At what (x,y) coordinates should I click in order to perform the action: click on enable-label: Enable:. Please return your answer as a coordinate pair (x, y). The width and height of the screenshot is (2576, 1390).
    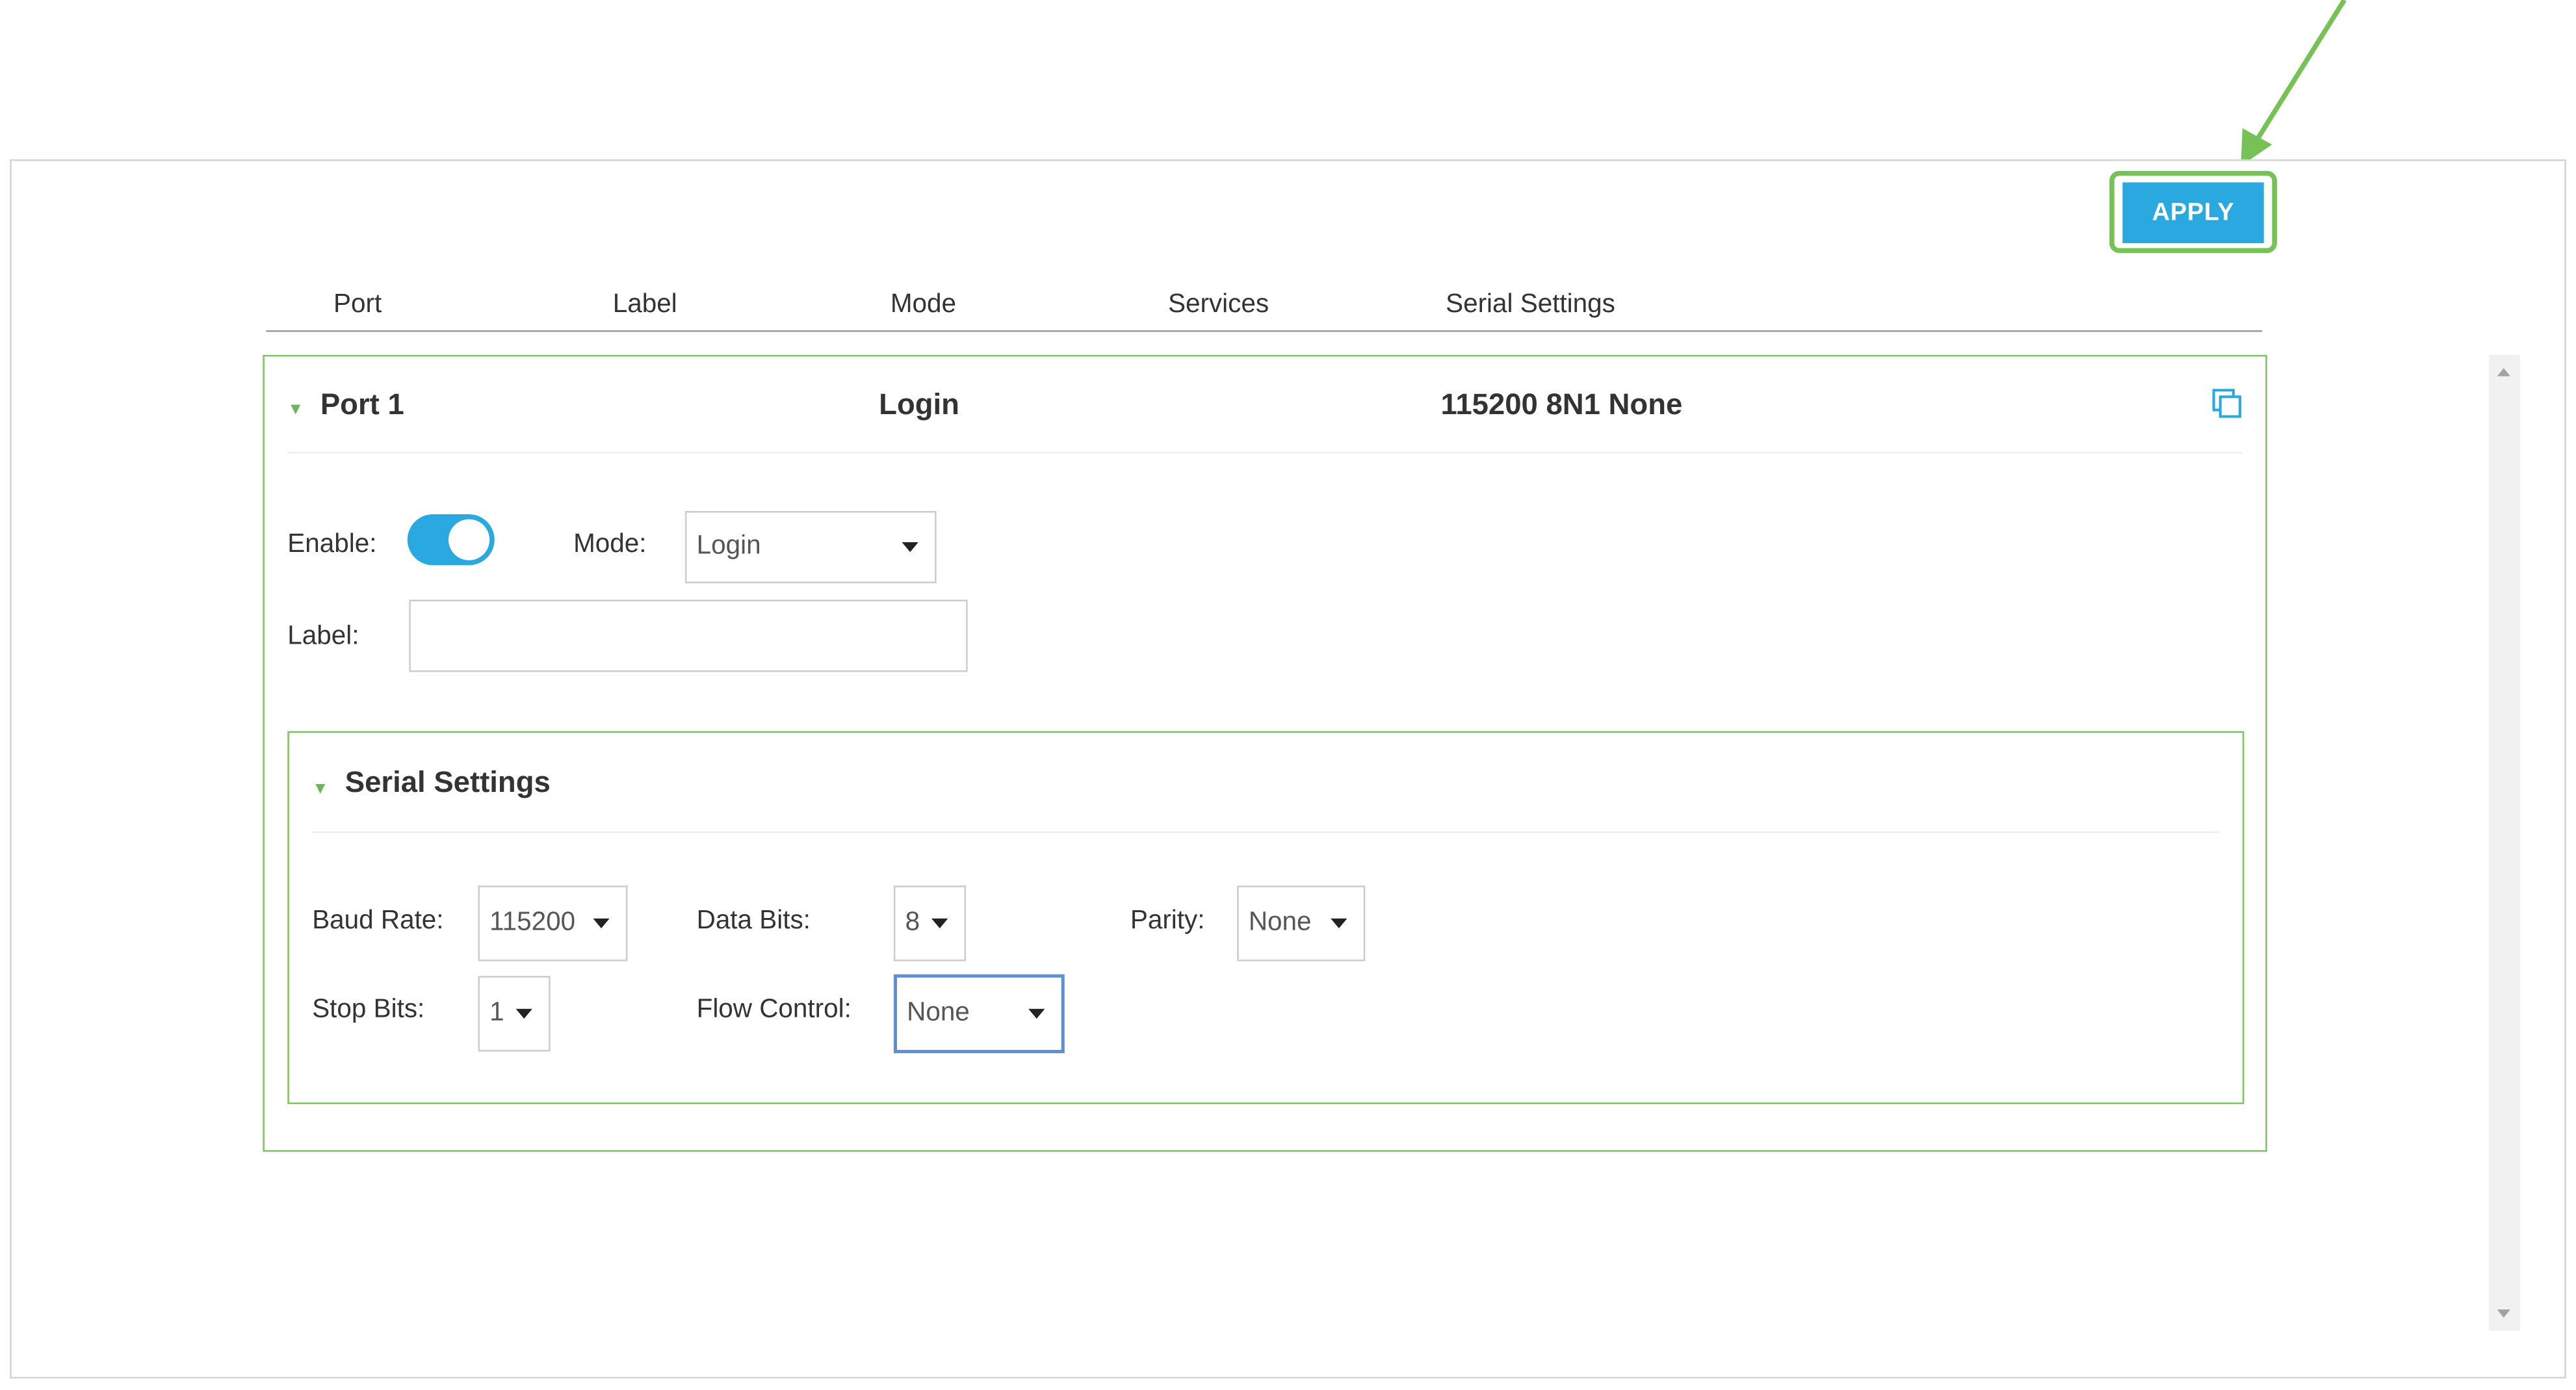
    Looking at the image, I should click on (332, 545).